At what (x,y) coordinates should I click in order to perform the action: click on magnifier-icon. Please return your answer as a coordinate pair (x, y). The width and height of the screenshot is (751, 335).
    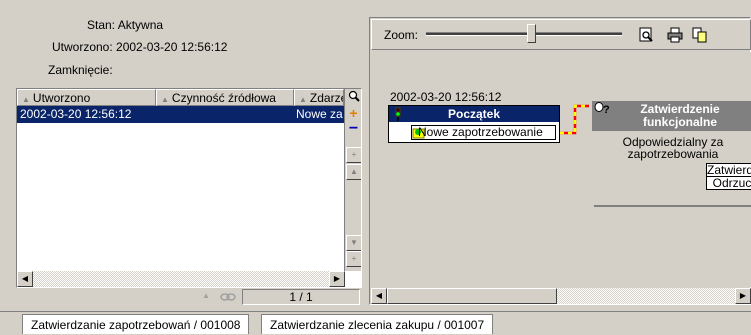
    Looking at the image, I should click on (354, 96).